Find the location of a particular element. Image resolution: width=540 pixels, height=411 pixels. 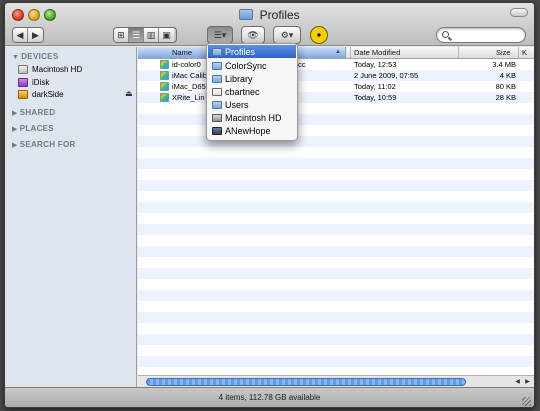

sidebar-header-places: ▶ PLACES is located at coordinates (33, 128).